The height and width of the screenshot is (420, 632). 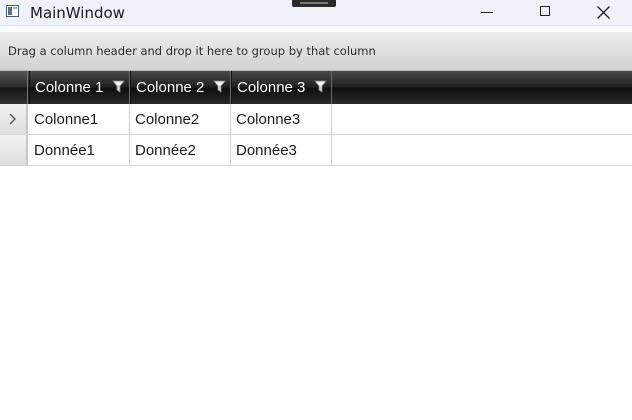 I want to click on minimize-button, so click(x=487, y=12).